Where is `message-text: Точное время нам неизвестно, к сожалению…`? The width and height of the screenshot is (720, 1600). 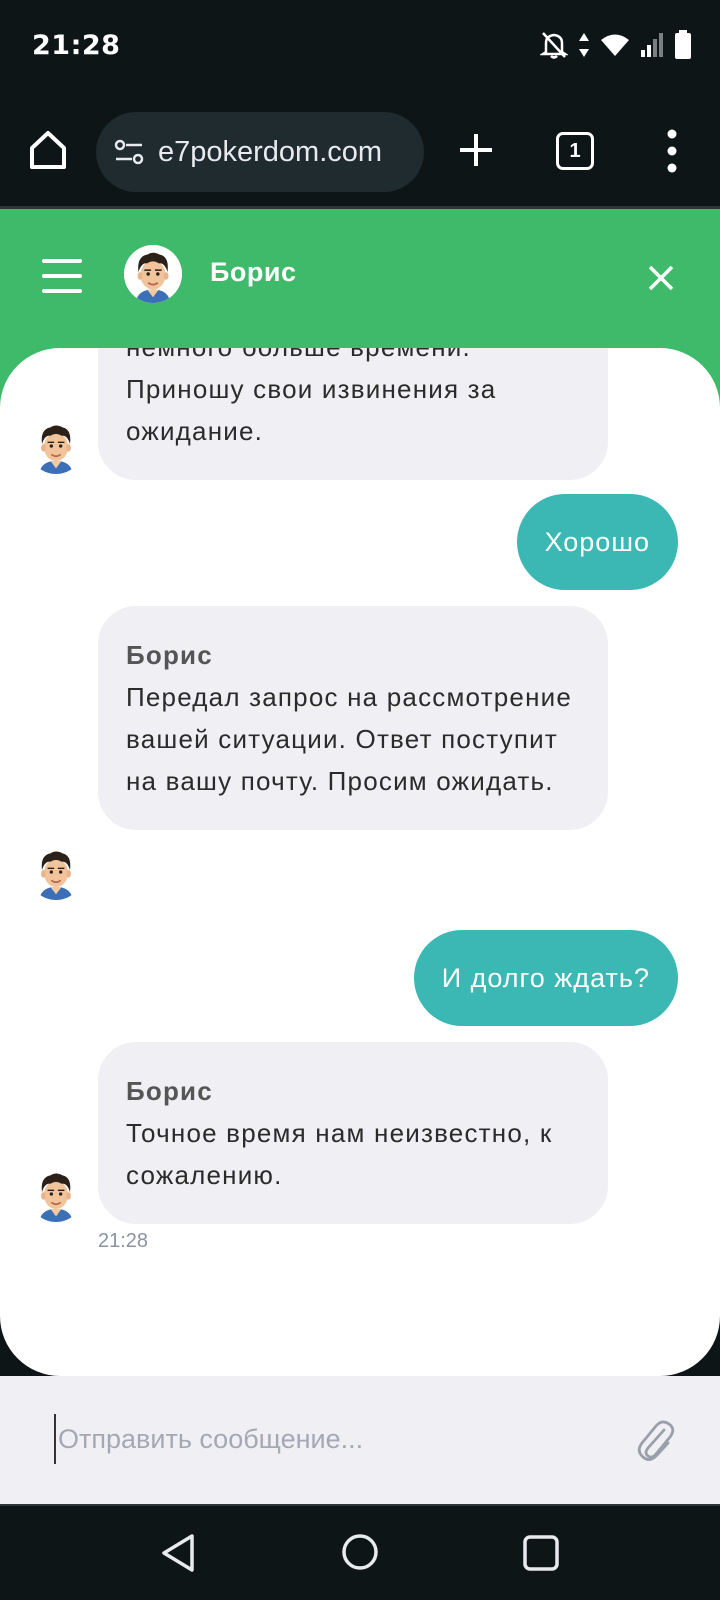 message-text: Точное время нам неизвестно, к сожалению… is located at coordinates (339, 1154).